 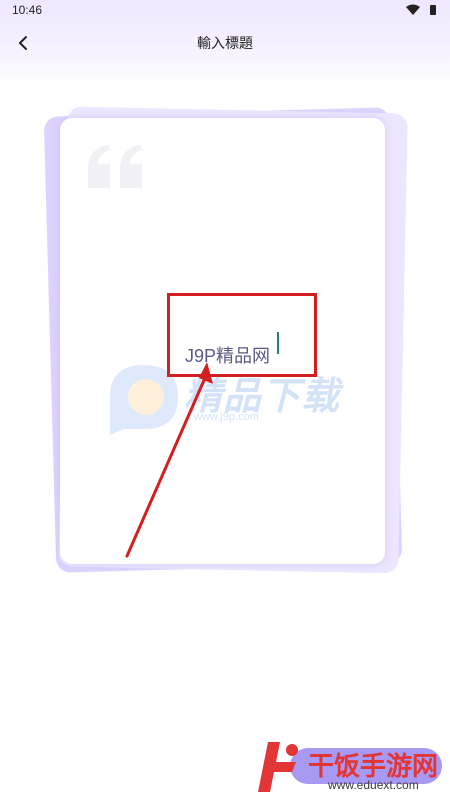 What do you see at coordinates (225, 10) in the screenshot?
I see `status-bar: 10:46` at bounding box center [225, 10].